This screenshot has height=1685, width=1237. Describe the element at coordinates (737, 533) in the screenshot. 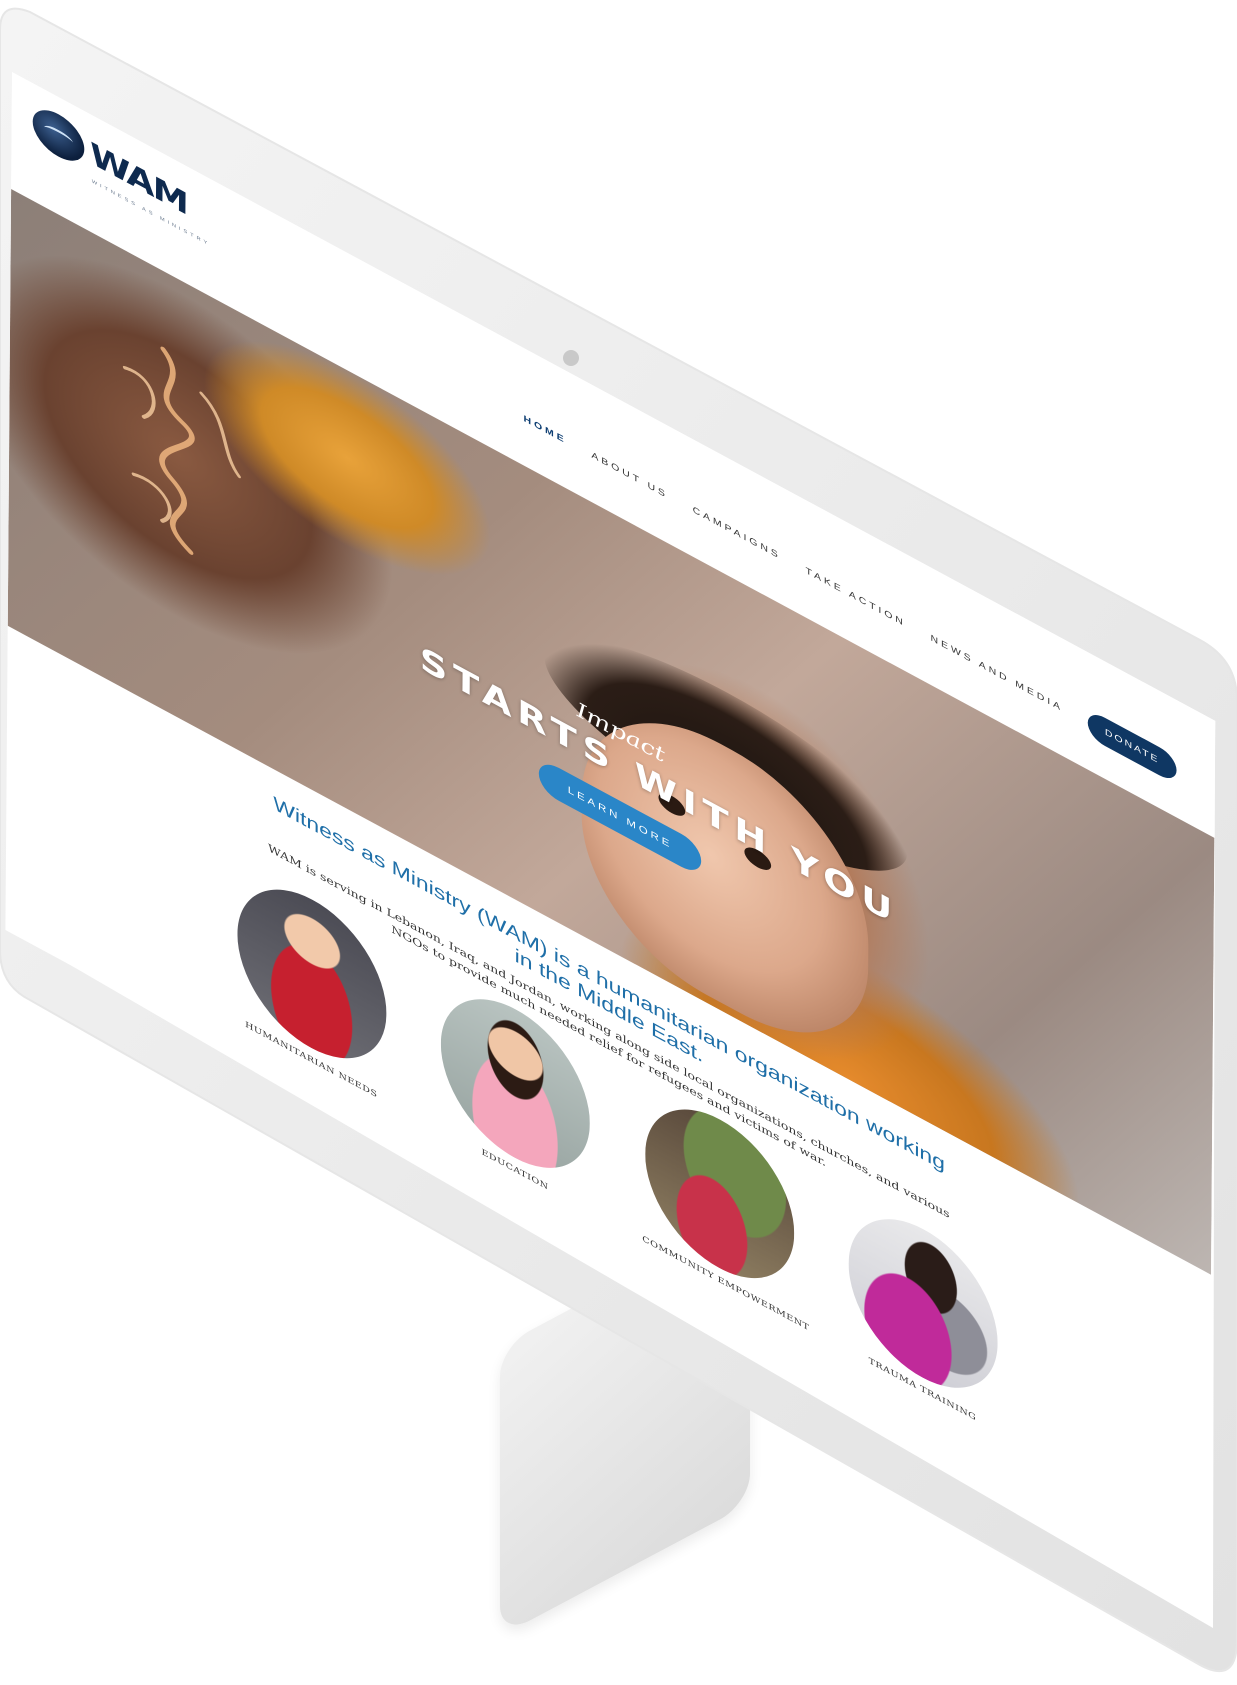

I see `nav-campaigns: CAMPAIGNS` at that location.